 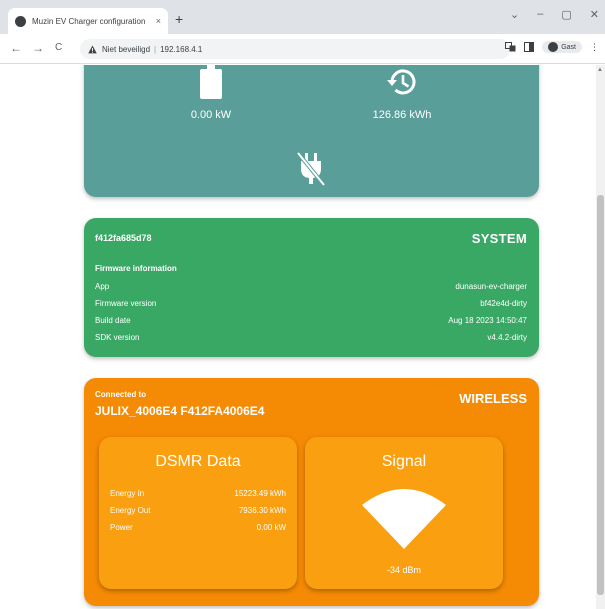 I want to click on wifi-signal-icon, so click(x=404, y=519).